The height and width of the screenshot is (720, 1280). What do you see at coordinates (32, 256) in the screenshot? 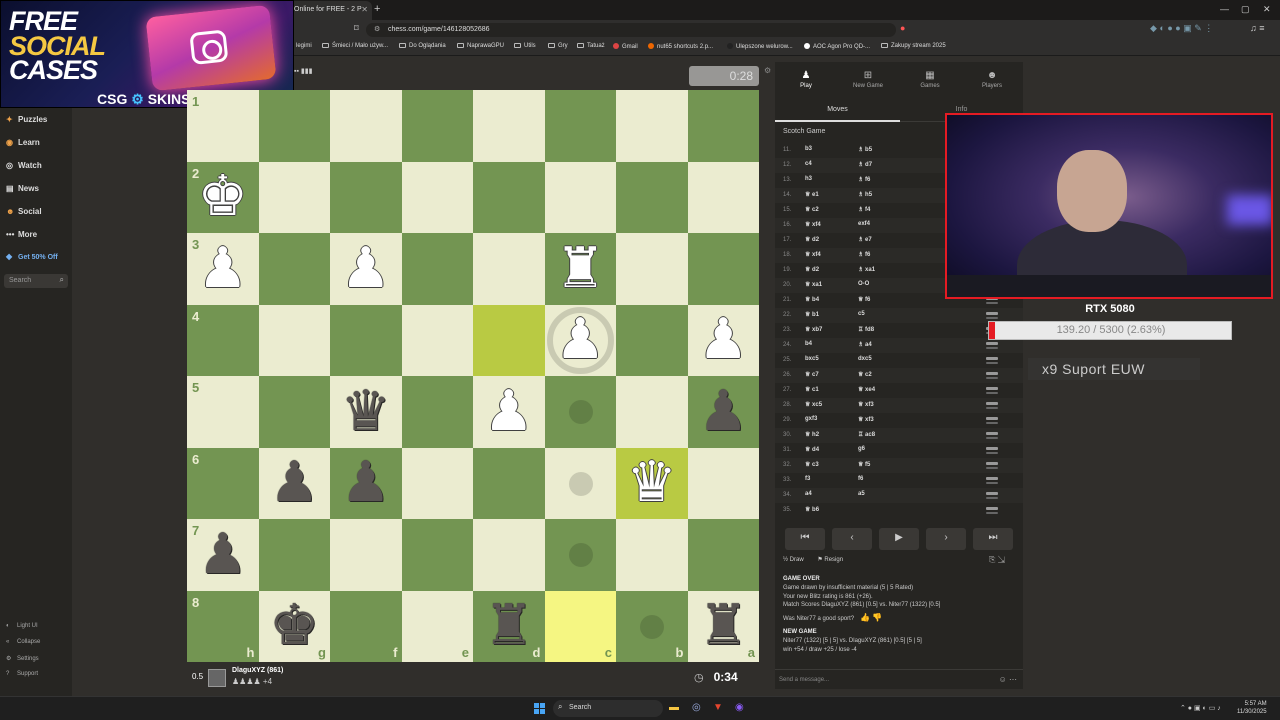
I see `sidebar-item-upgrade: ◆ Get 50% Off` at bounding box center [32, 256].